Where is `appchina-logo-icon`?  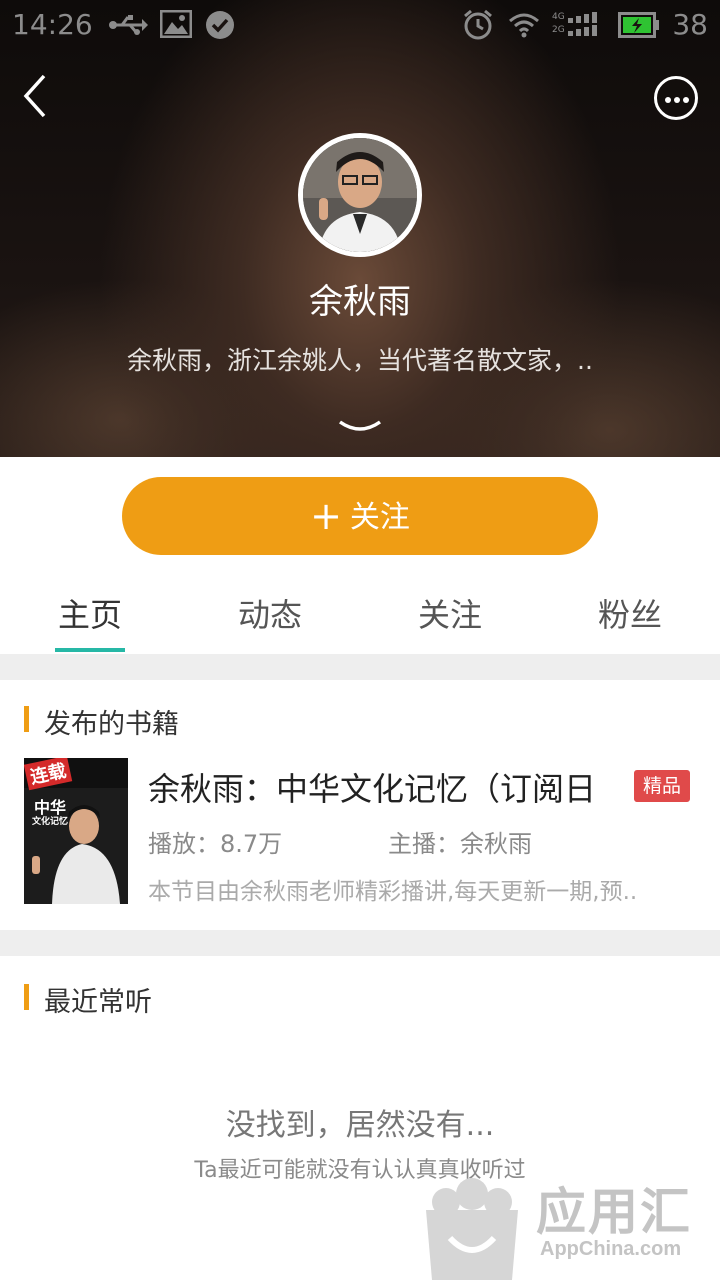
appchina-logo-icon is located at coordinates (472, 1229).